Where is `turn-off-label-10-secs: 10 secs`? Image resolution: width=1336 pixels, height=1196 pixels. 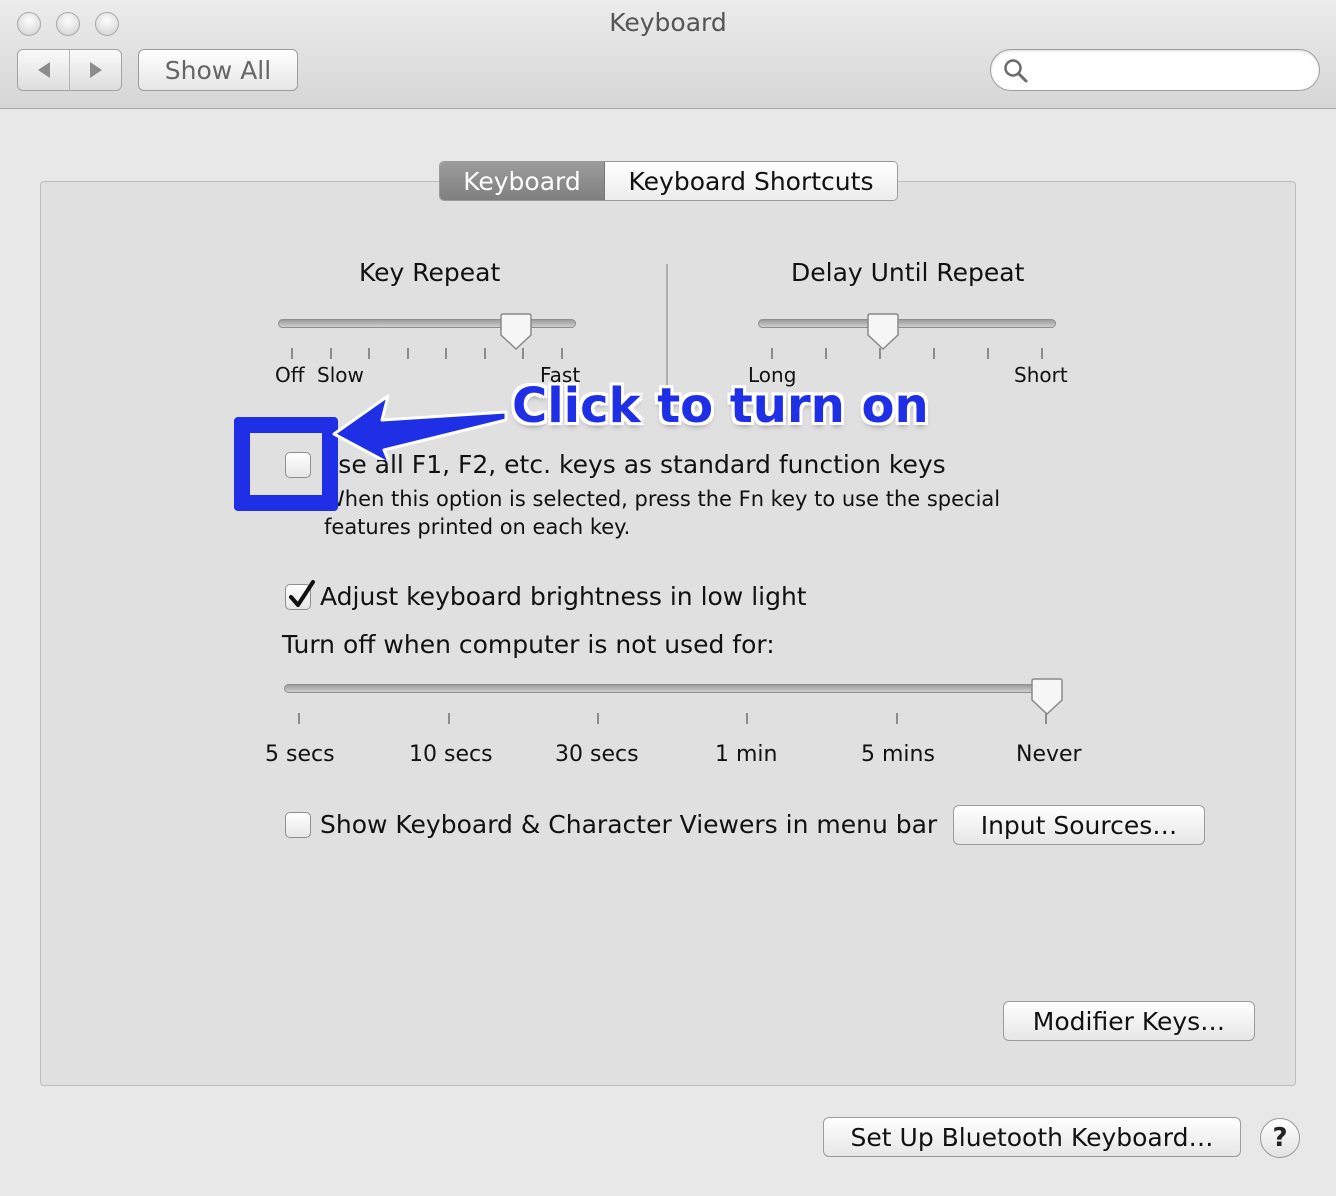
turn-off-label-10-secs: 10 secs is located at coordinates (451, 754).